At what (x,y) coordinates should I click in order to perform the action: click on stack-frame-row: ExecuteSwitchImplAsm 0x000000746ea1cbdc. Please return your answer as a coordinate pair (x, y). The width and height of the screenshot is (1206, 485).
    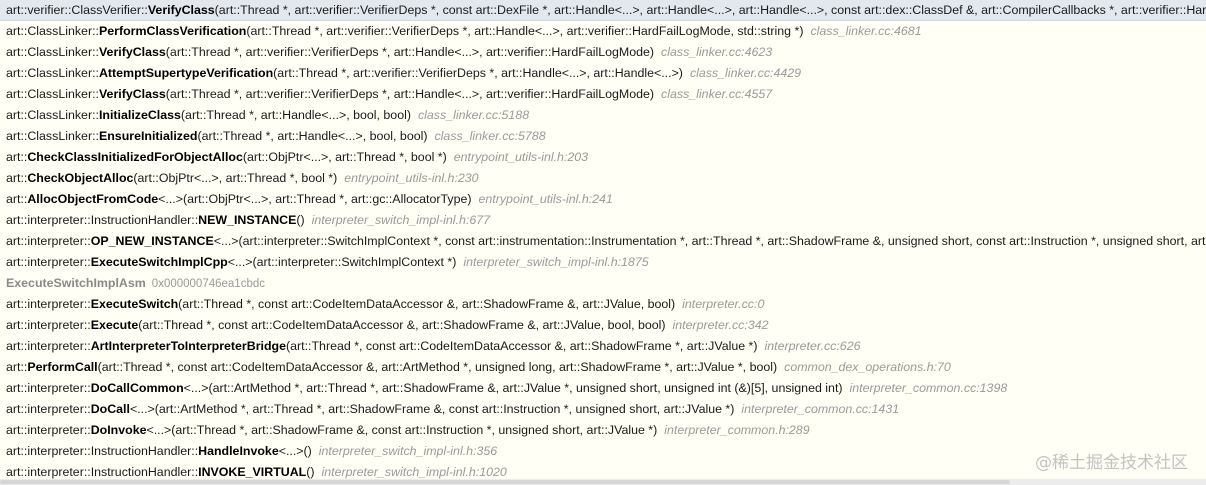
    Looking at the image, I should click on (603, 283).